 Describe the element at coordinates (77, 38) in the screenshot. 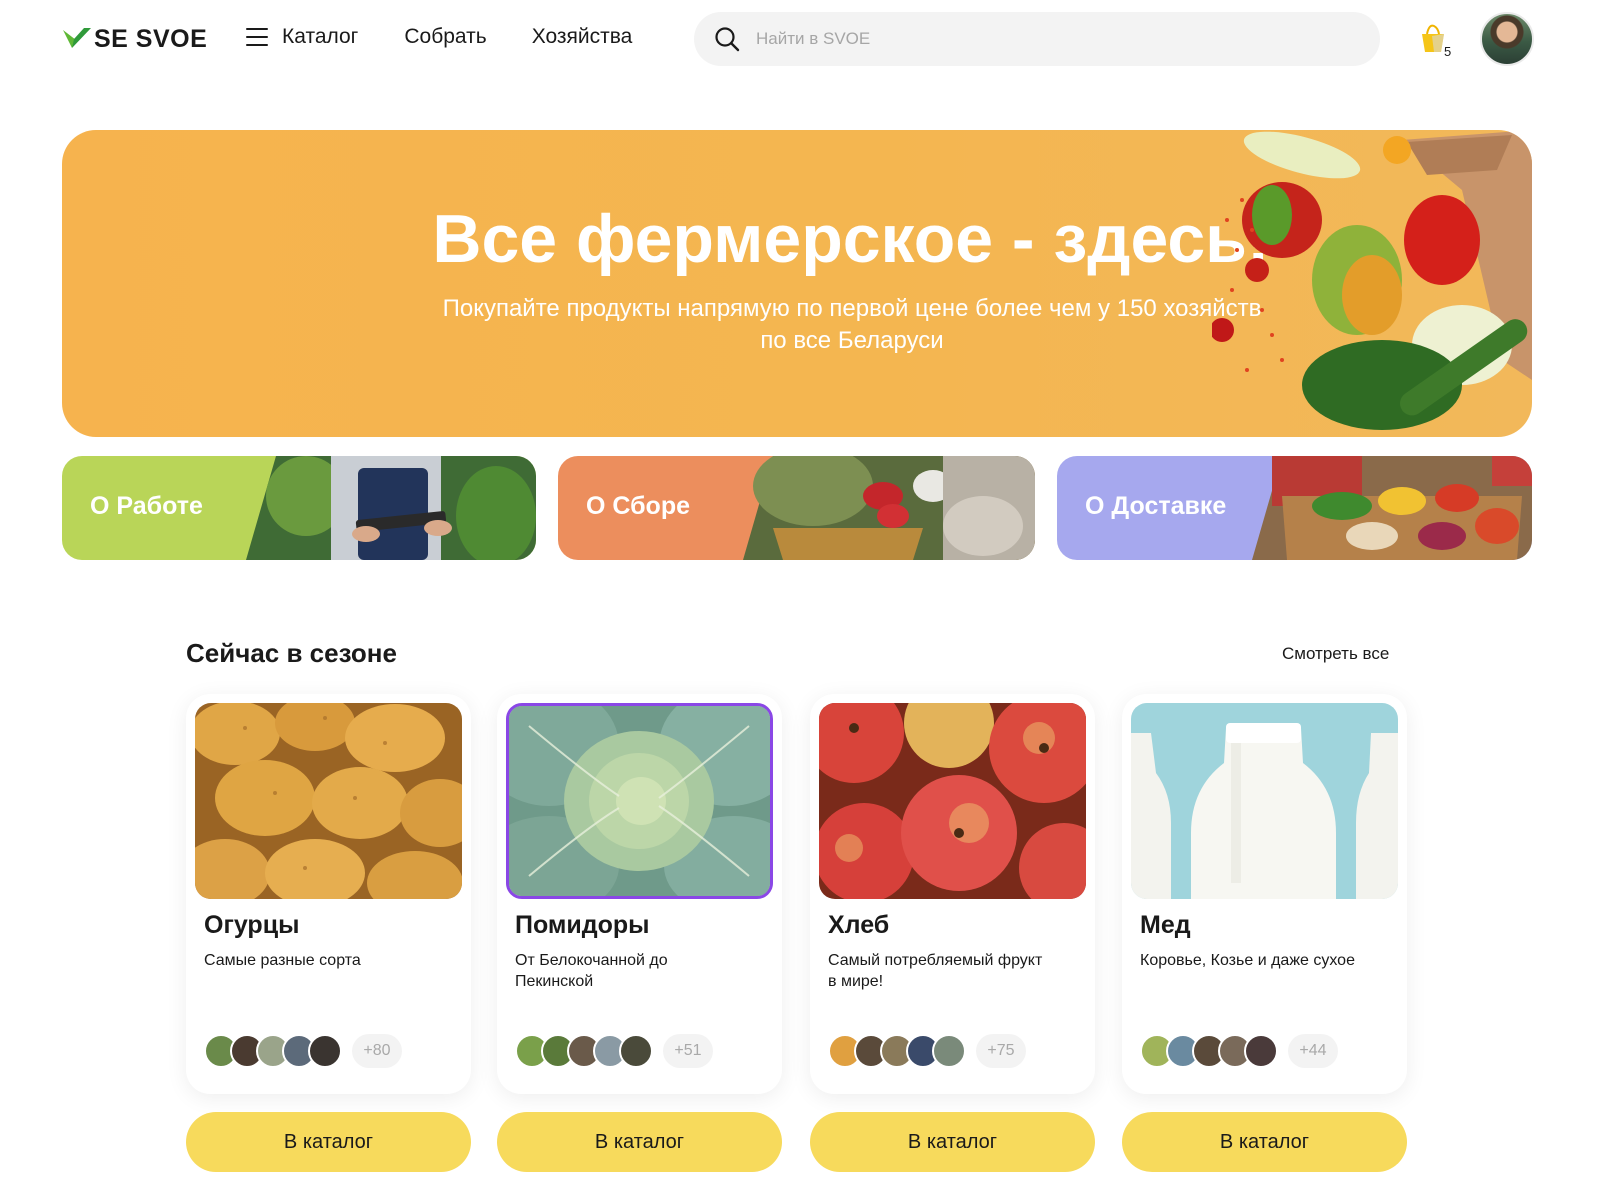

I see `logo-check-icon` at that location.